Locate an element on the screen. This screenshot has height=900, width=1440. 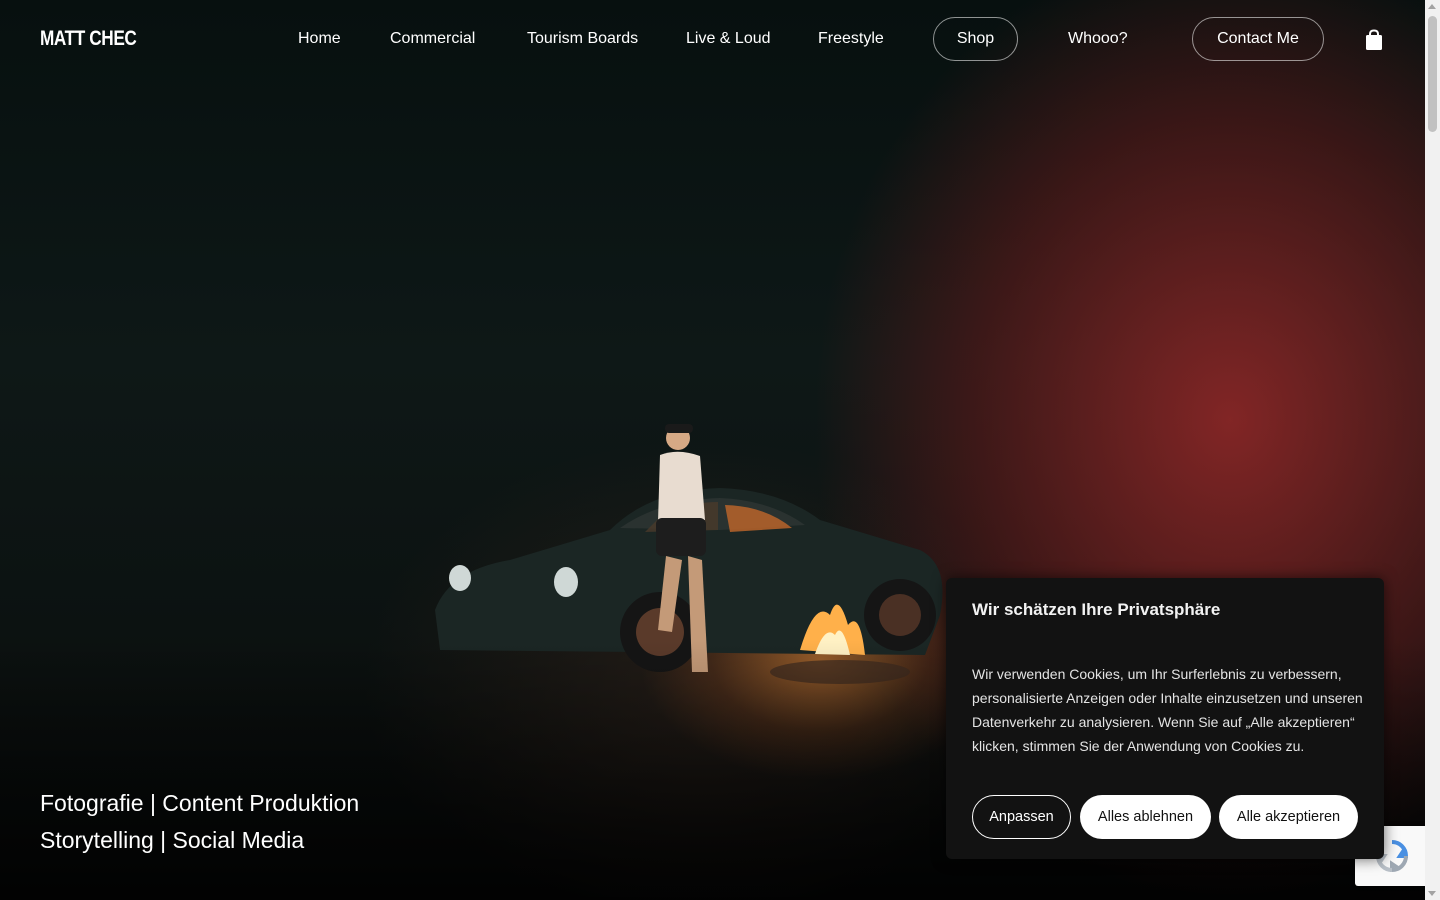
hero-tagline-line2: Storytelling | Social Media is located at coordinates (172, 840).